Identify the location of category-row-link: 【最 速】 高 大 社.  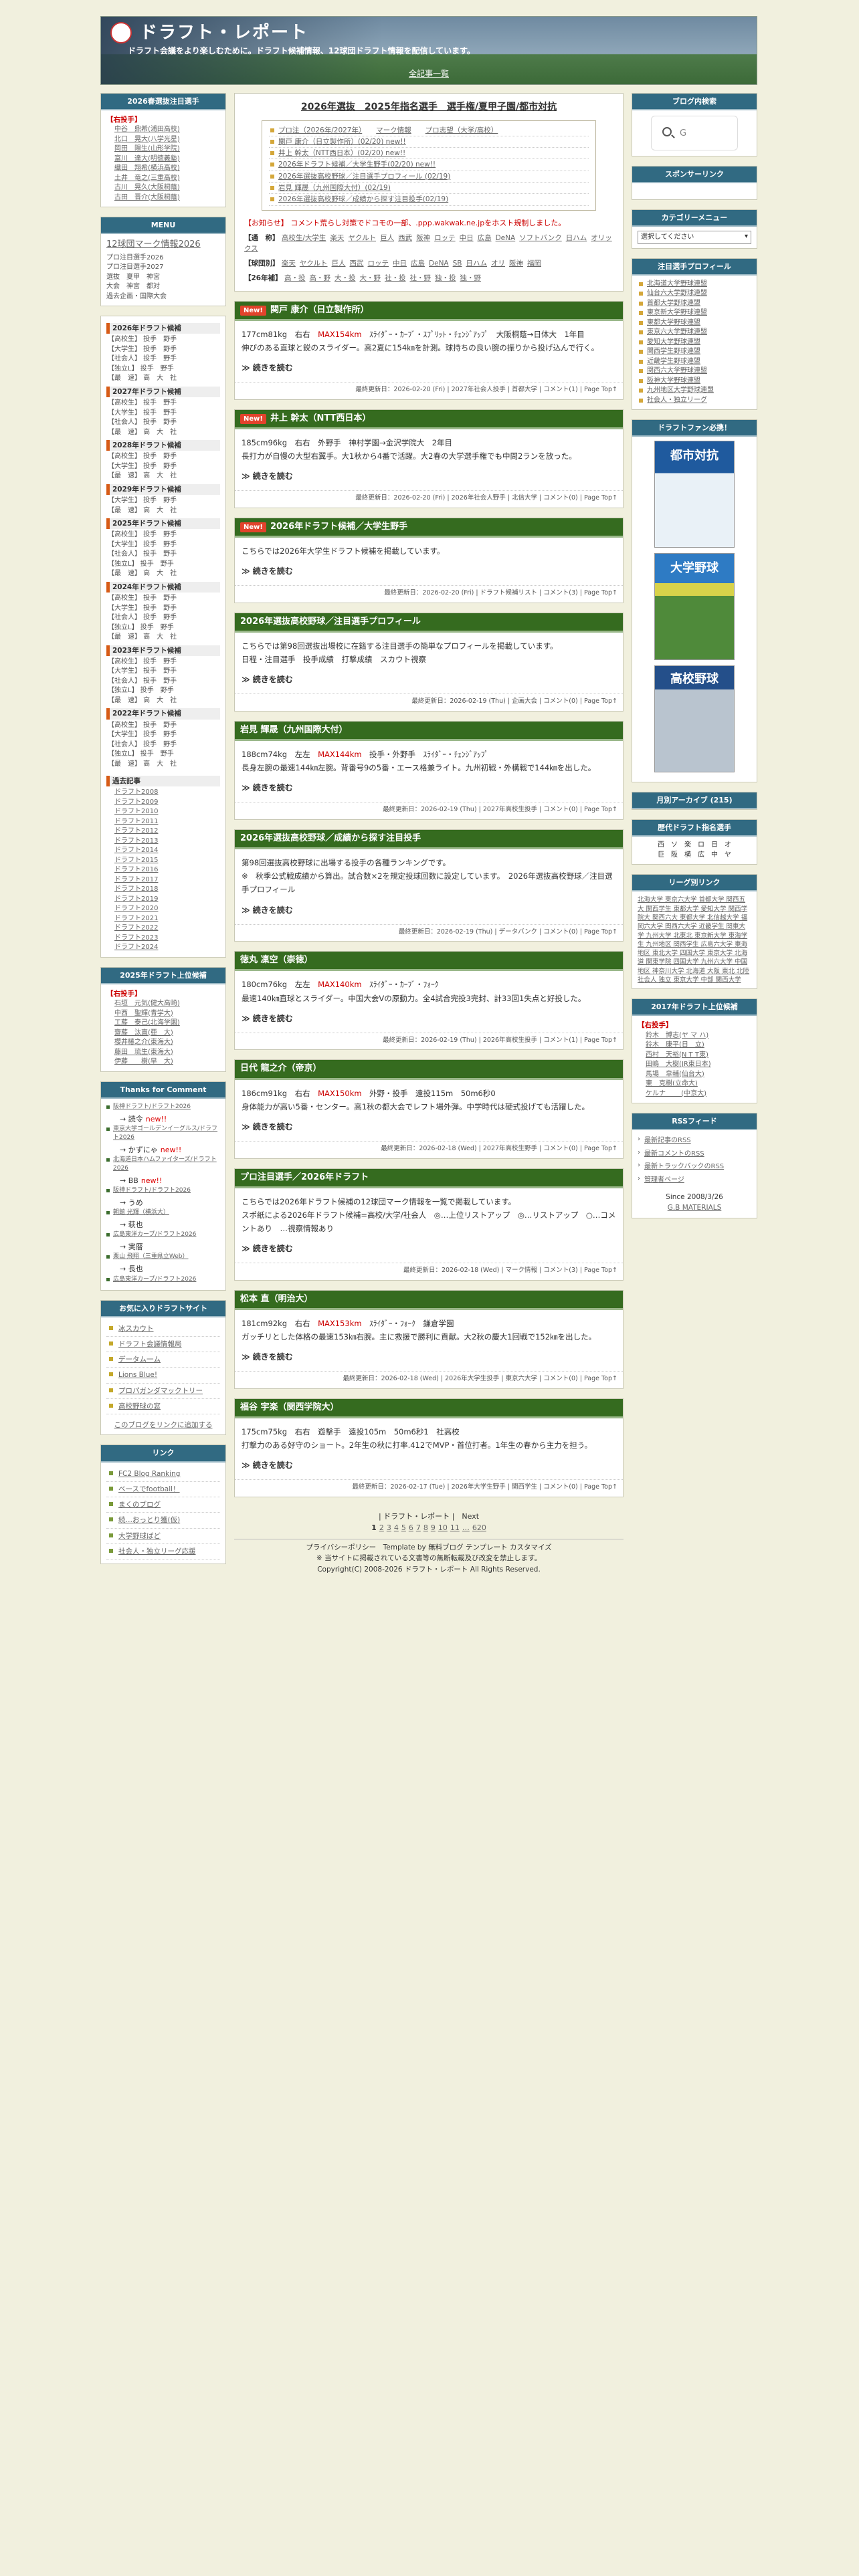
(163, 765).